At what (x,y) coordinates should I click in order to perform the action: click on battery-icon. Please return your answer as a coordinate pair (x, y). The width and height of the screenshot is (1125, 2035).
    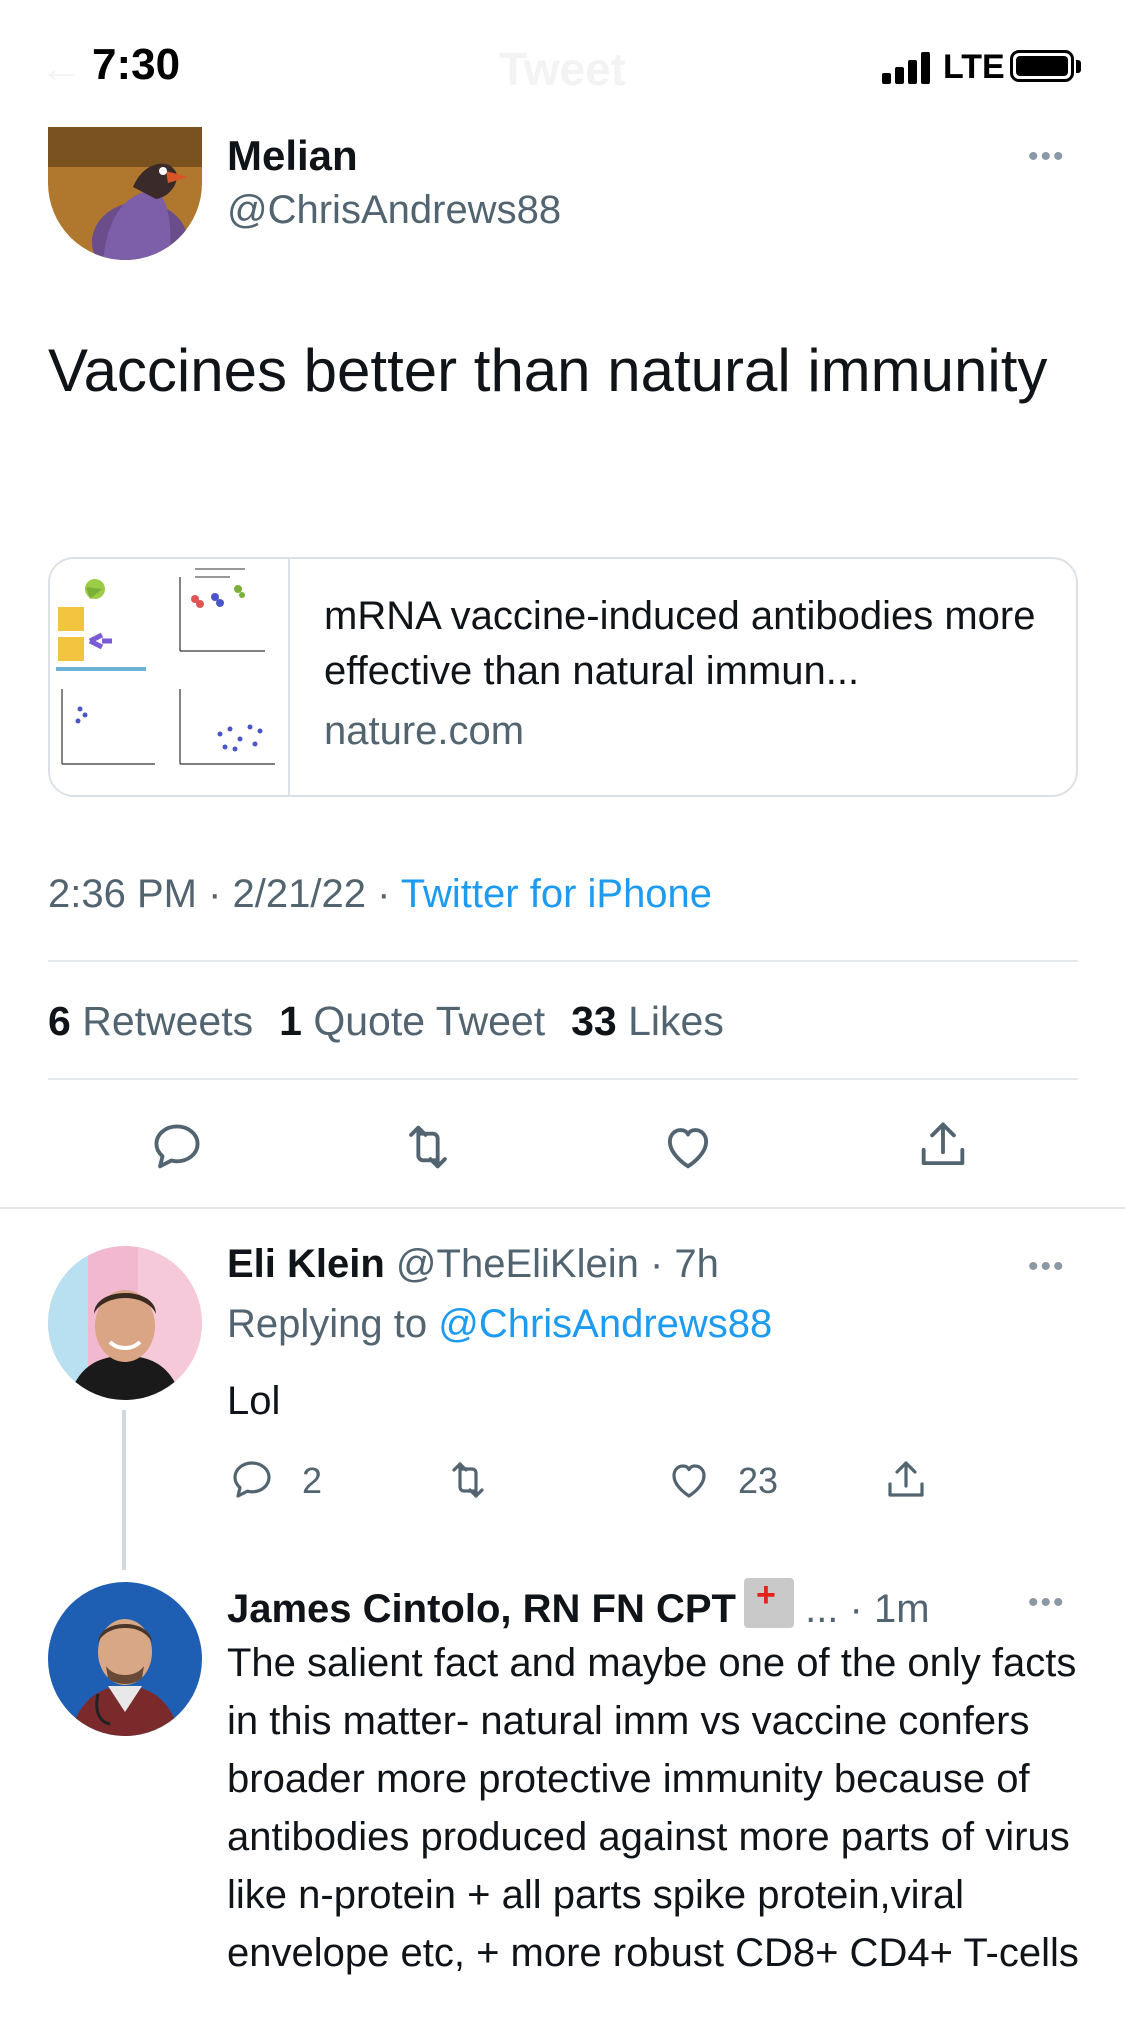
    Looking at the image, I should click on (1042, 66).